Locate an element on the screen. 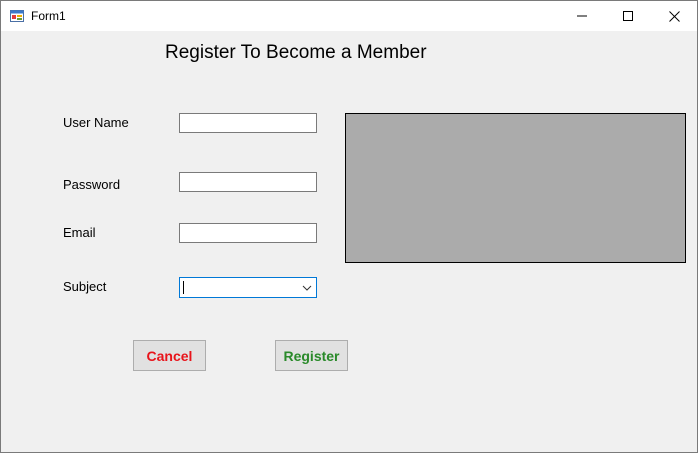  subject-label: Subject is located at coordinates (85, 286).